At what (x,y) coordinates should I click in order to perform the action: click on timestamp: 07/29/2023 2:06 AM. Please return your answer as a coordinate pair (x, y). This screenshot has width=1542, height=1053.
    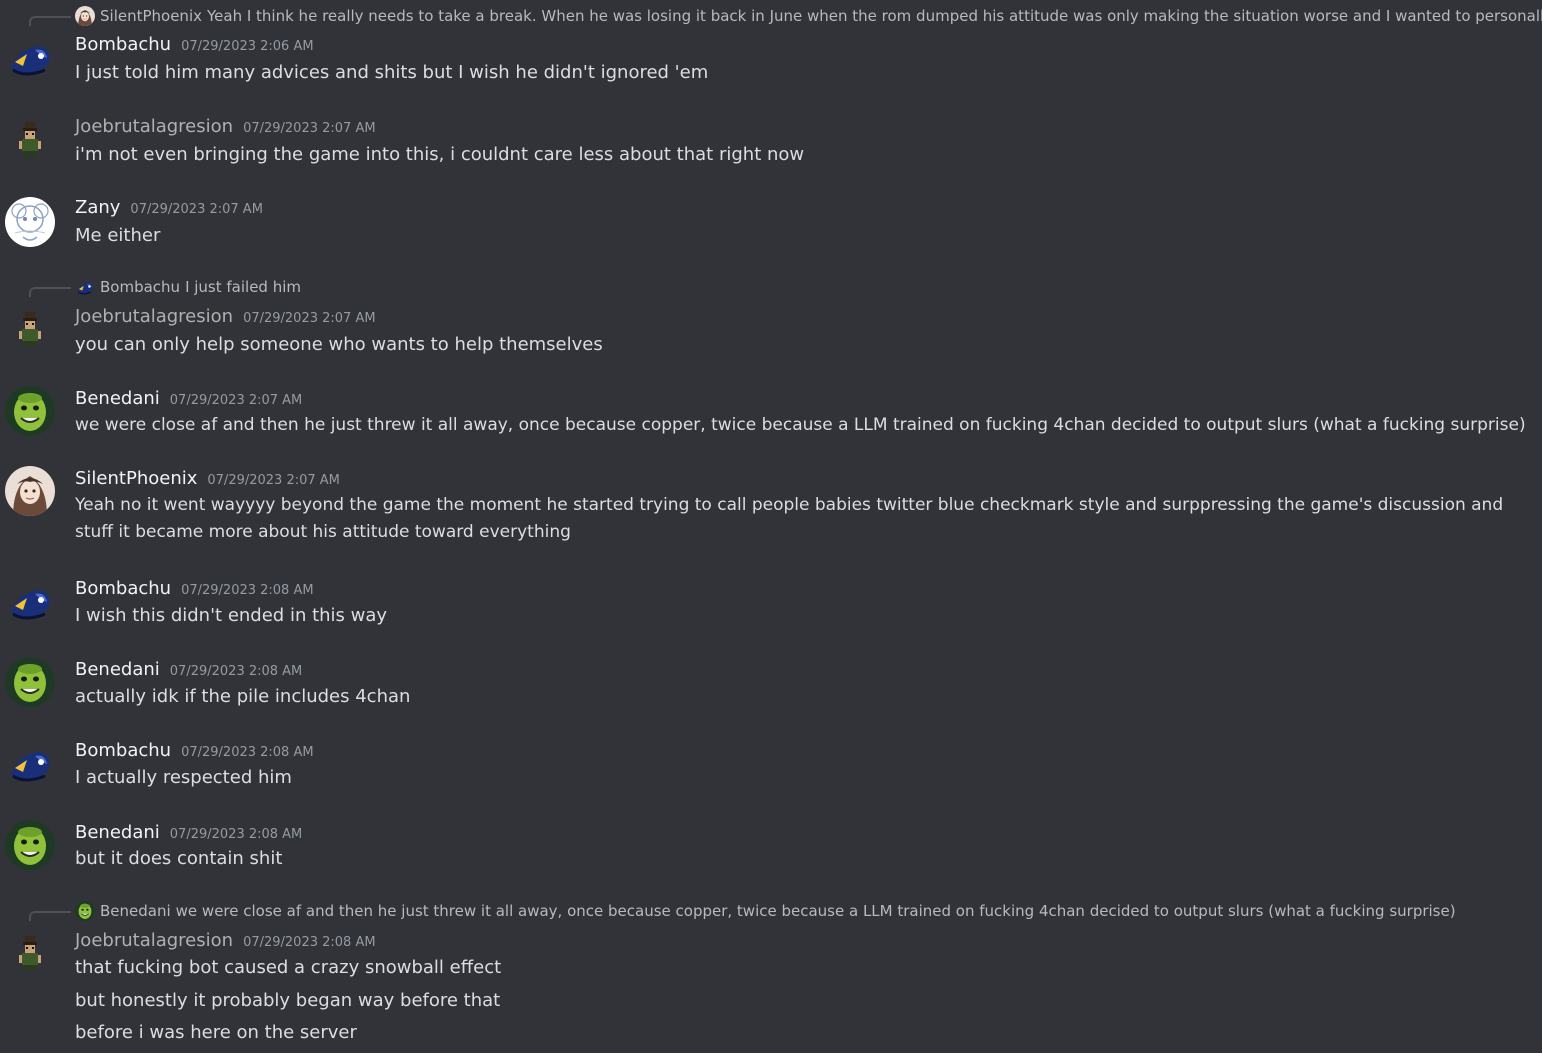
    Looking at the image, I should click on (247, 46).